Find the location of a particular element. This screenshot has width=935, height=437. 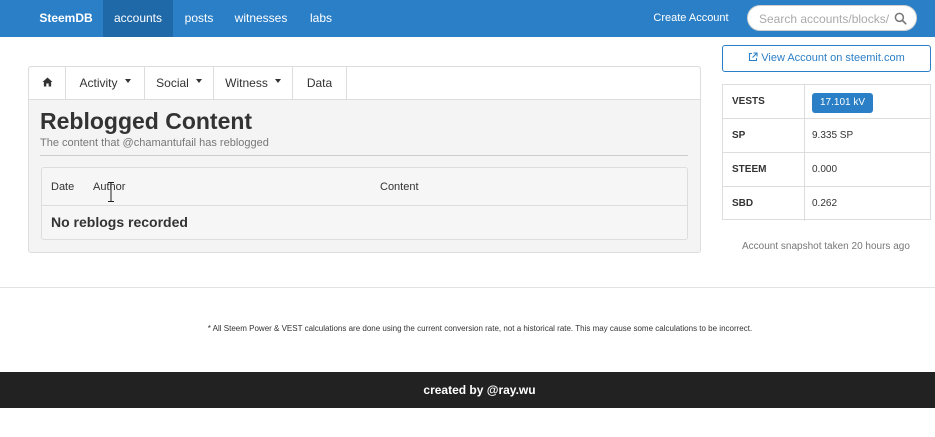

tab-social-label: Social is located at coordinates (172, 83).